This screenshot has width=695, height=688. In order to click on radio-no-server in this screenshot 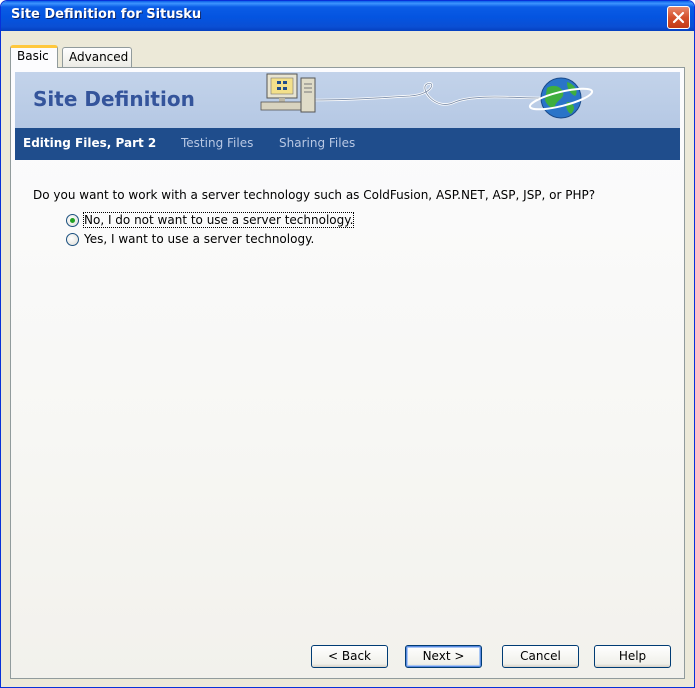, I will do `click(72, 220)`.